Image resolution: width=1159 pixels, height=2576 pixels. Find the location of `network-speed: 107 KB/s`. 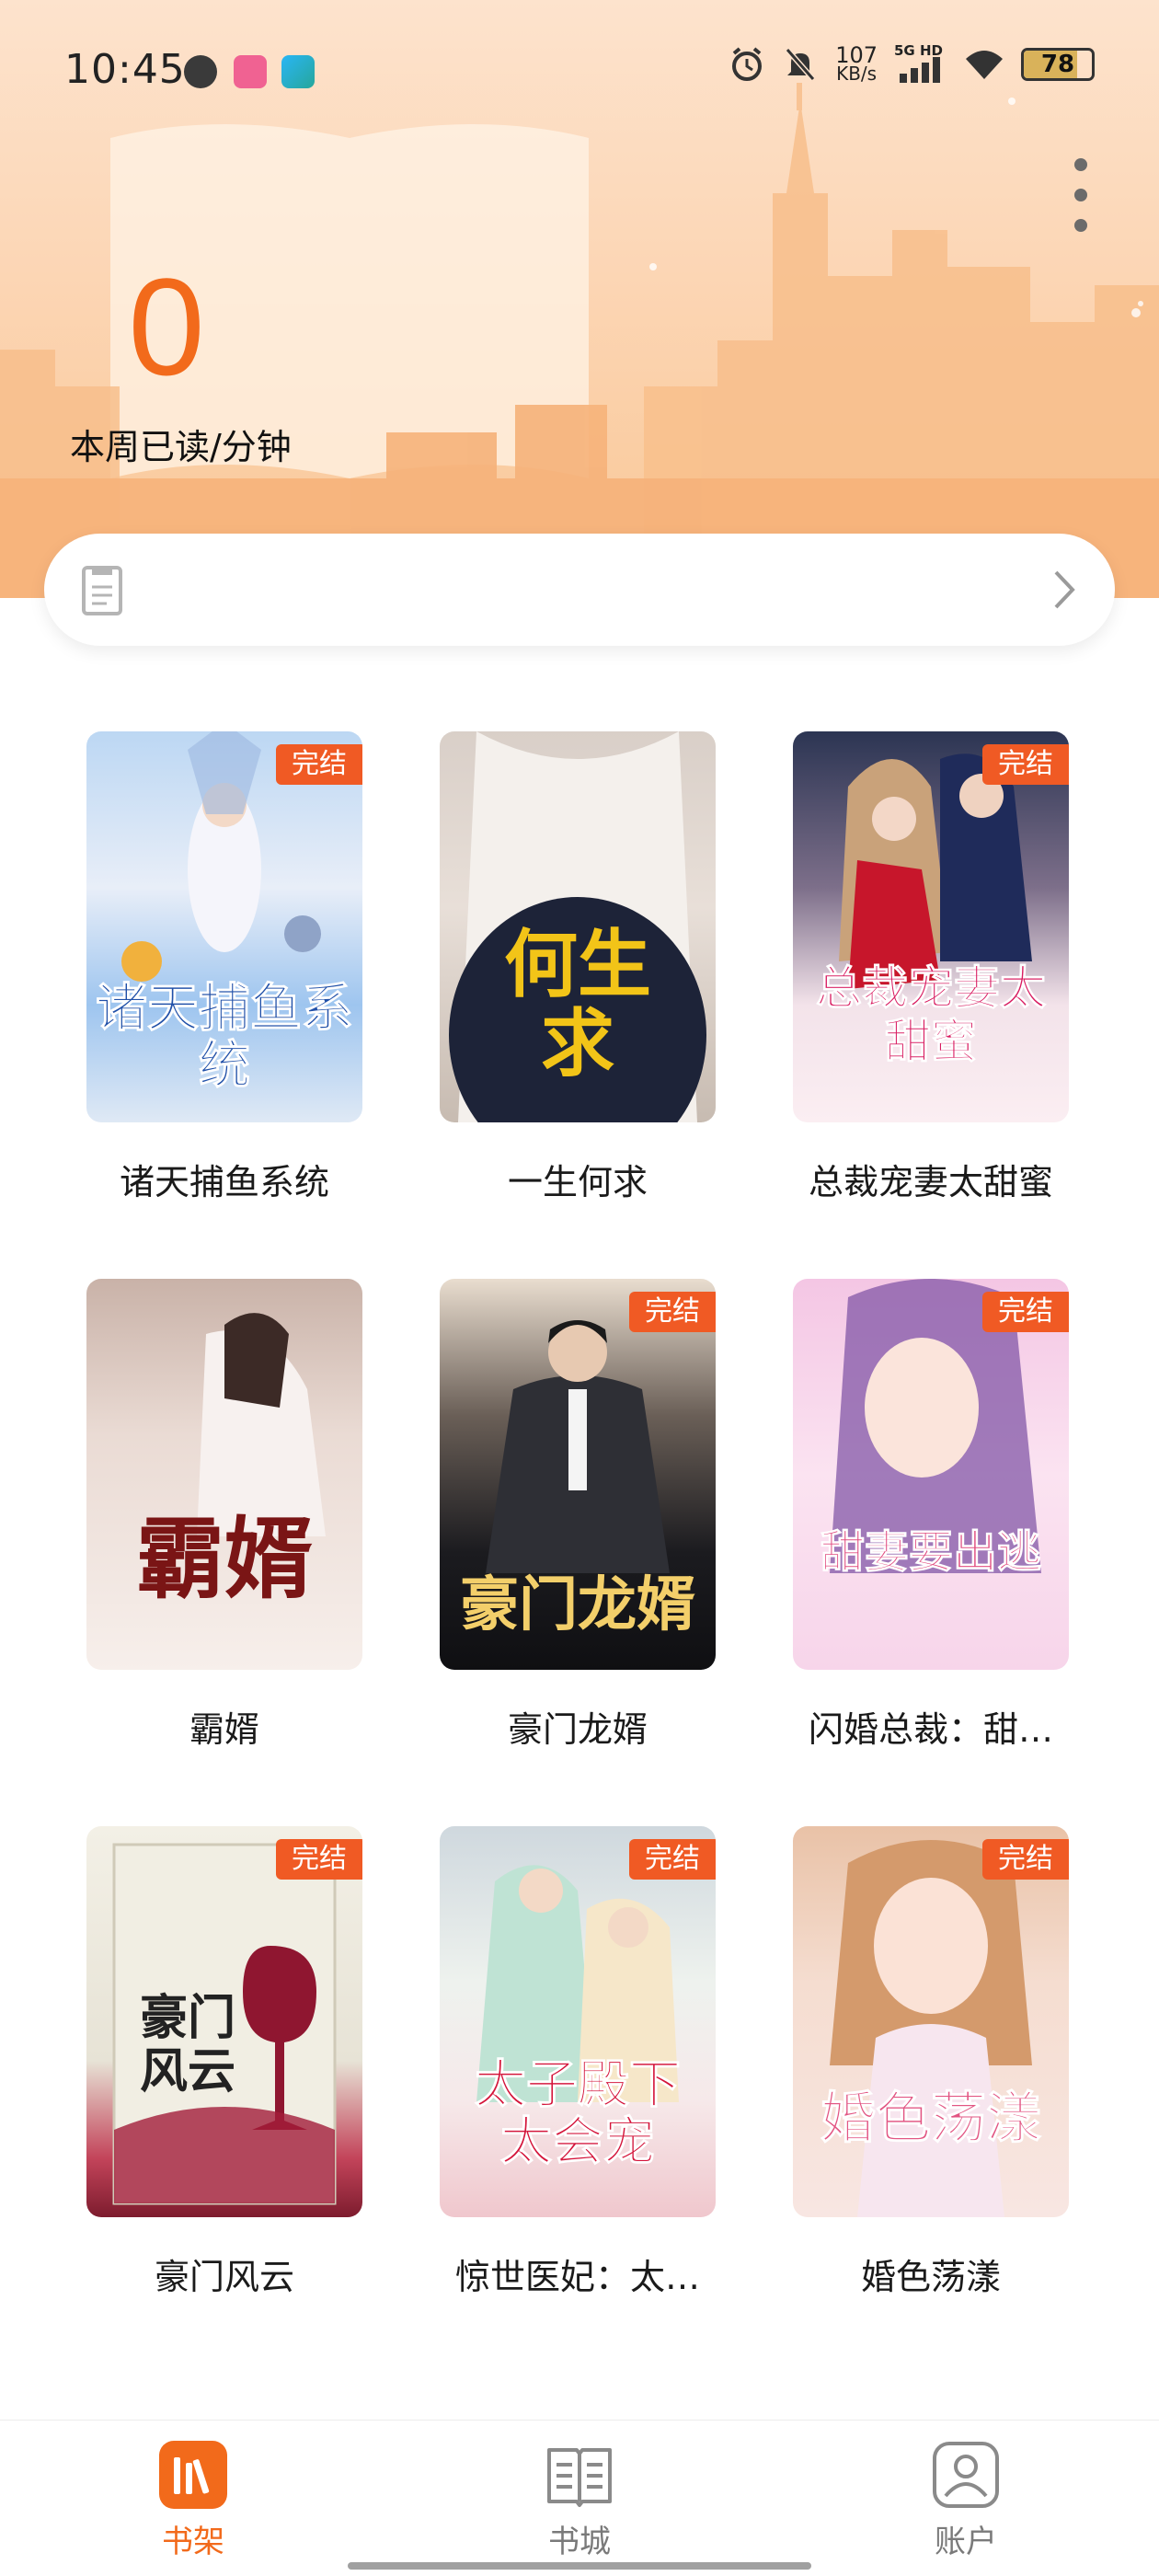

network-speed: 107 KB/s is located at coordinates (856, 63).